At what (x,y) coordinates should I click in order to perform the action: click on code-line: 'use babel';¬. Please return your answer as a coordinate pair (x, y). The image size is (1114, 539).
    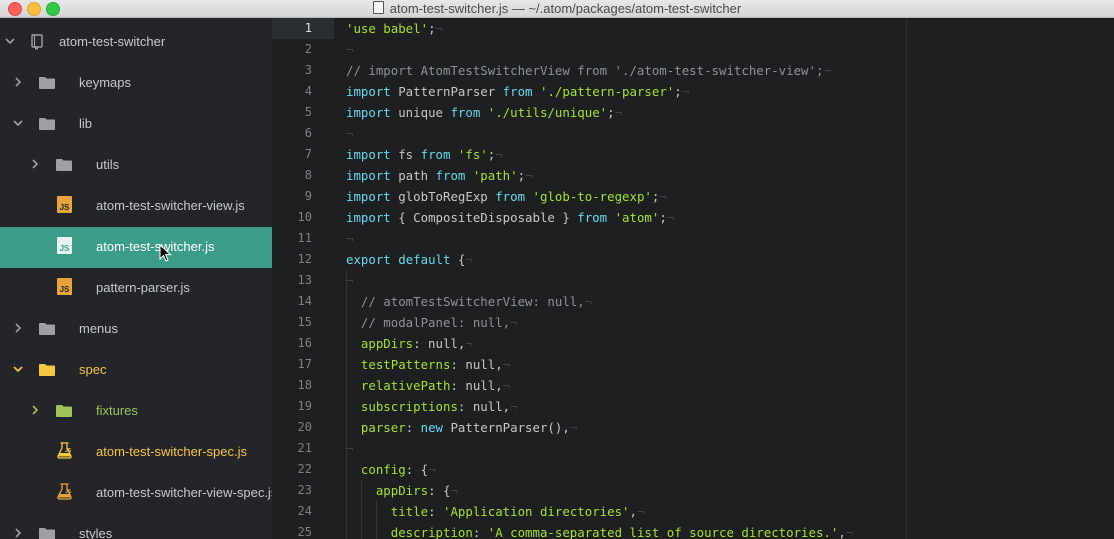
    Looking at the image, I should click on (394, 28).